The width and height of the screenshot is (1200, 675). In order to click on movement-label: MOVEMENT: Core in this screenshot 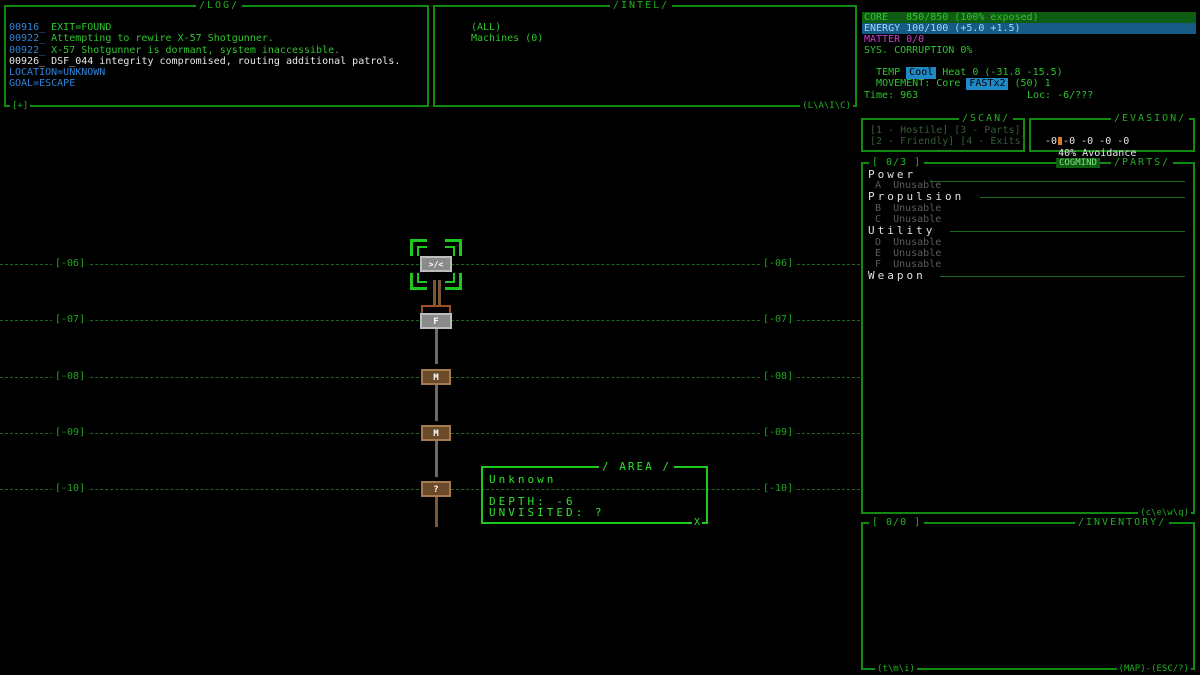, I will do `click(921, 84)`.